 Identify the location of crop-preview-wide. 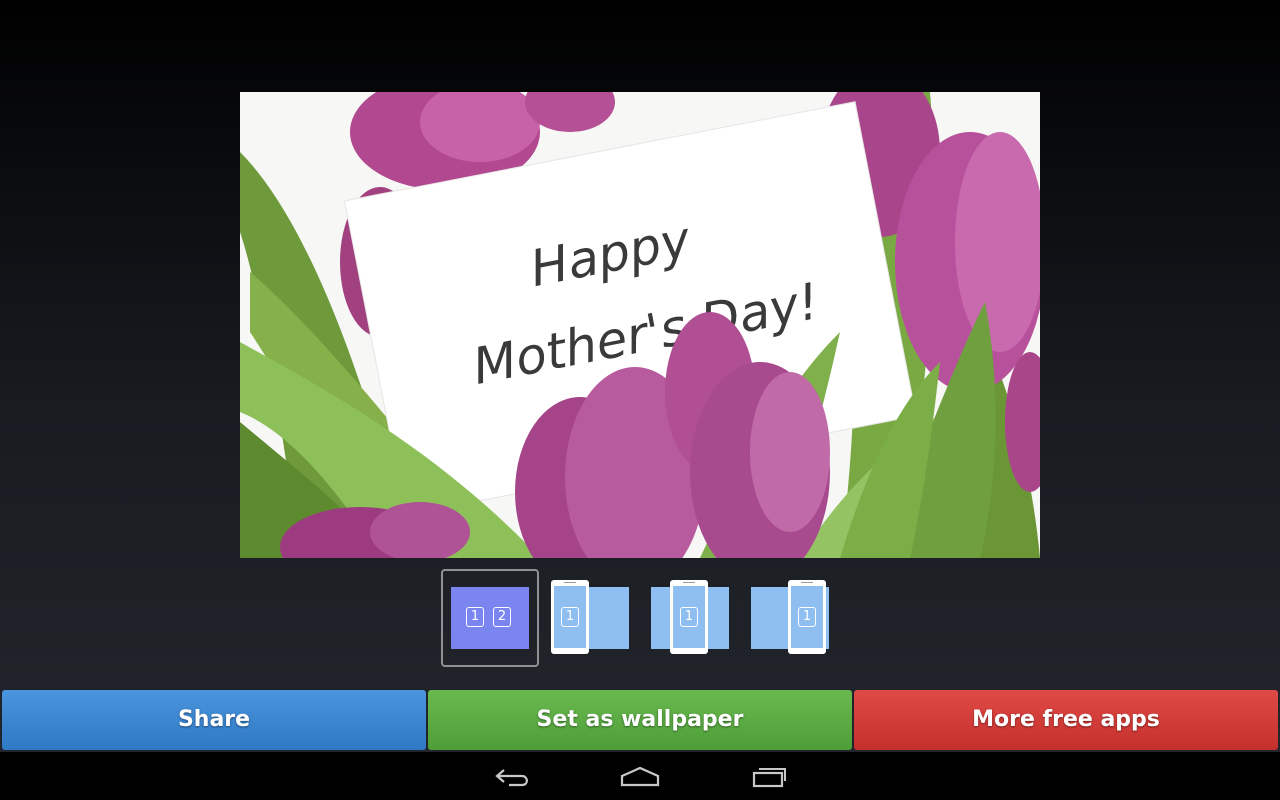
(490, 618).